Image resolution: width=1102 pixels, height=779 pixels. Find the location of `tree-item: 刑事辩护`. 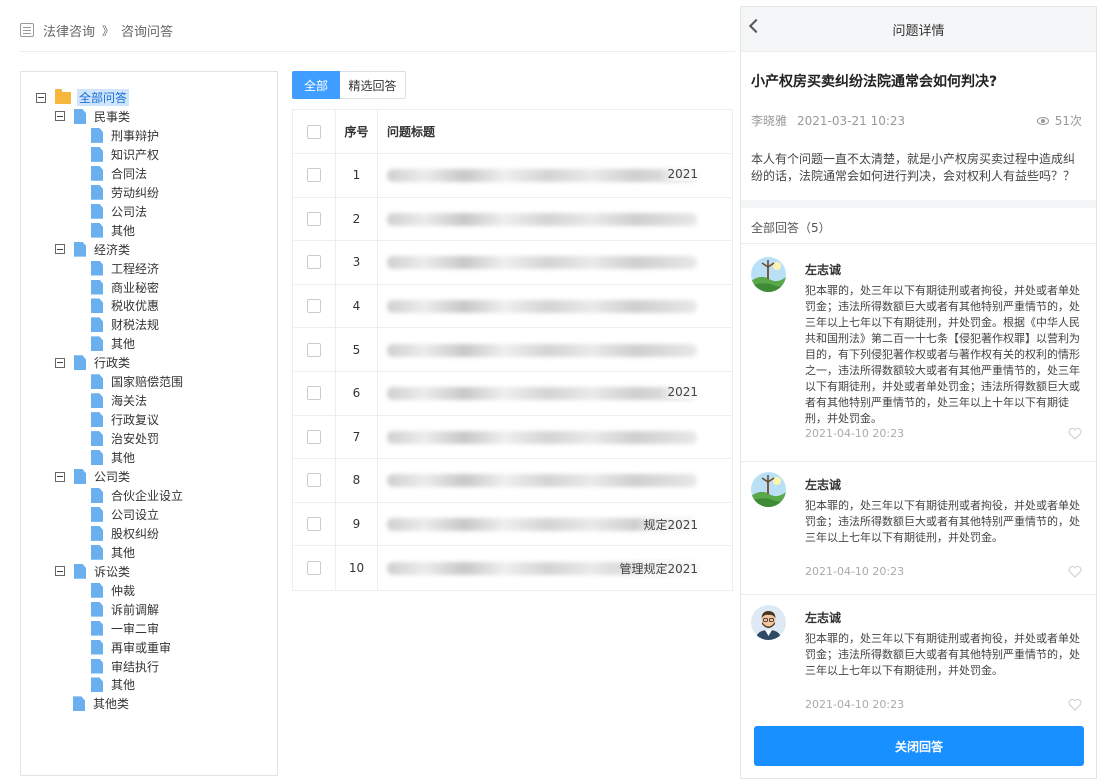

tree-item: 刑事辩护 is located at coordinates (125, 135).